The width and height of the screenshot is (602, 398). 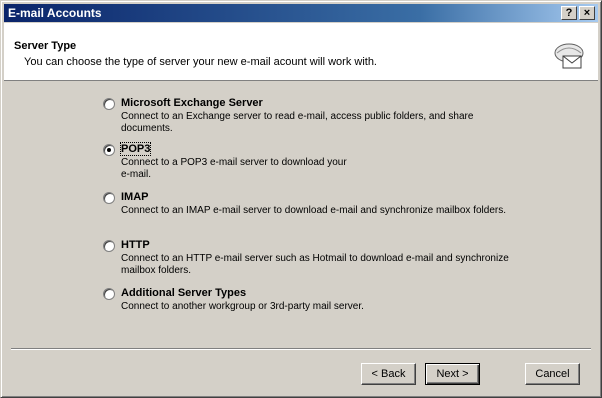 I want to click on next-button: Next >, so click(x=452, y=374).